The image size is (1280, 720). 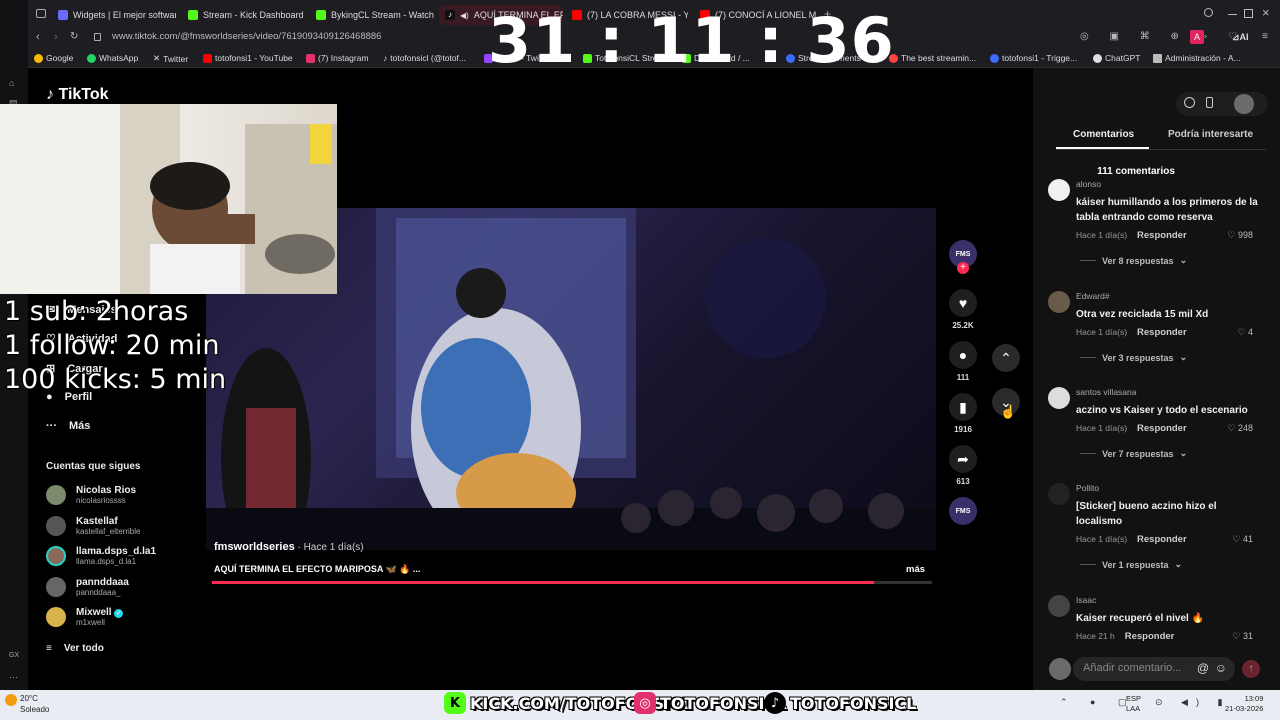 I want to click on back-icon: ‹, so click(x=38, y=37).